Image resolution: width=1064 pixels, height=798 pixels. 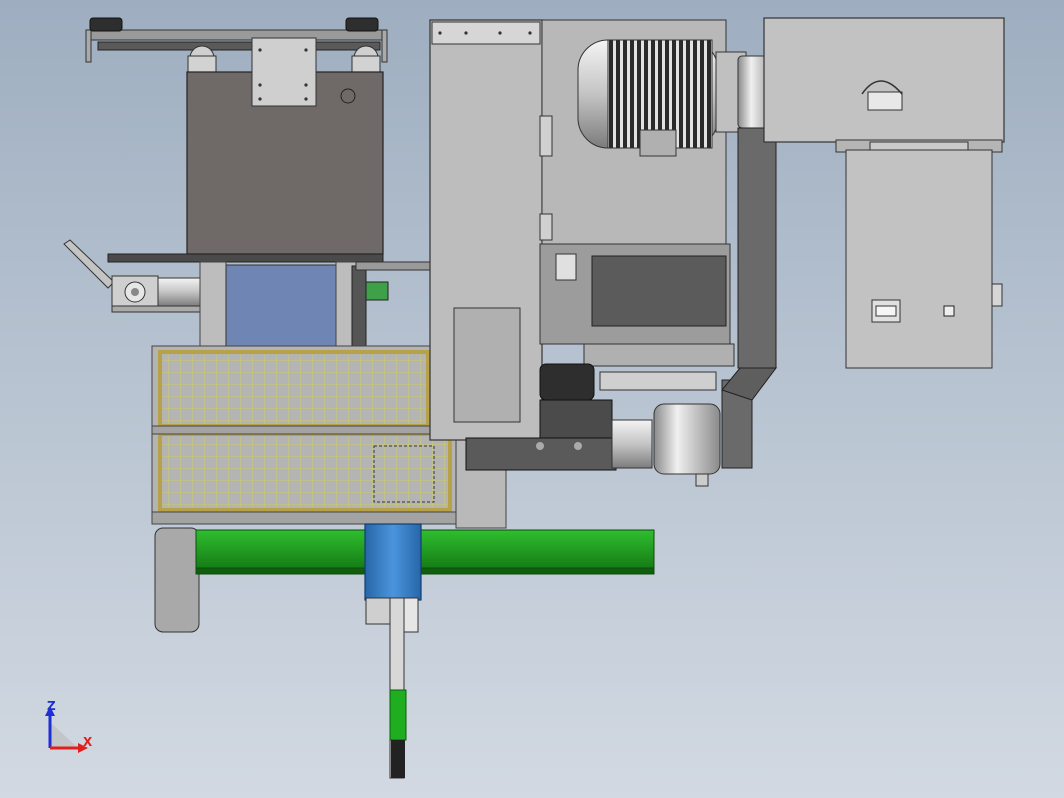 What do you see at coordinates (245, 150) in the screenshot?
I see `hopper-box` at bounding box center [245, 150].